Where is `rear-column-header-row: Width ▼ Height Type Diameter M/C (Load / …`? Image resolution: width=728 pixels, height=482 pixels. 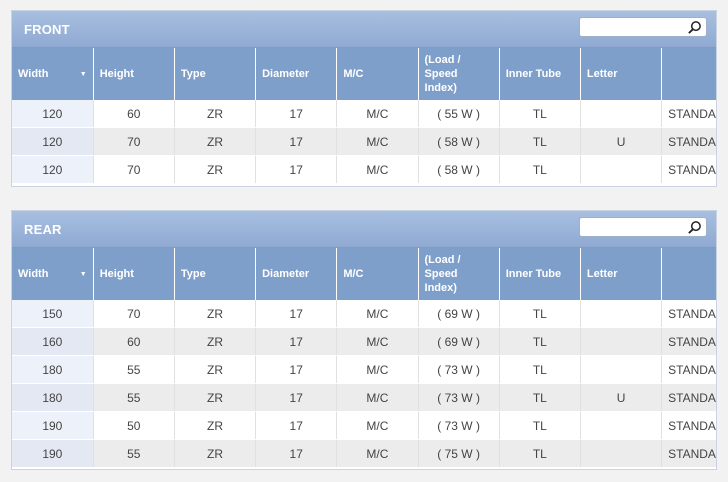 rear-column-header-row: Width ▼ Height Type Diameter M/C (Load / … is located at coordinates (364, 274).